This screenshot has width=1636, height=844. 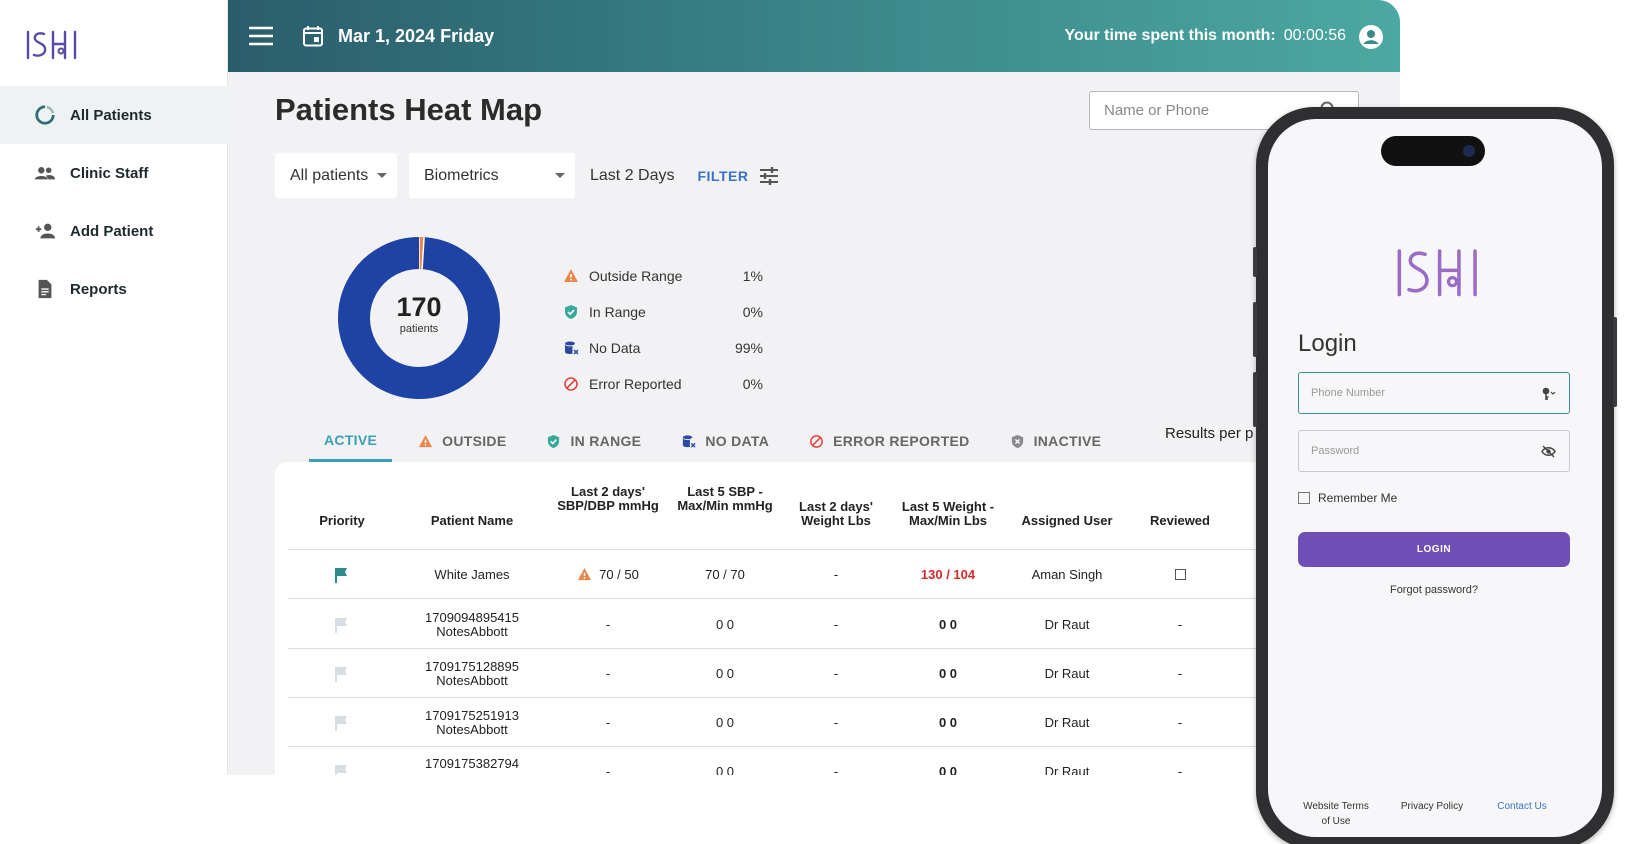 I want to click on tab-inactive: INACTIVE, so click(x=1056, y=441).